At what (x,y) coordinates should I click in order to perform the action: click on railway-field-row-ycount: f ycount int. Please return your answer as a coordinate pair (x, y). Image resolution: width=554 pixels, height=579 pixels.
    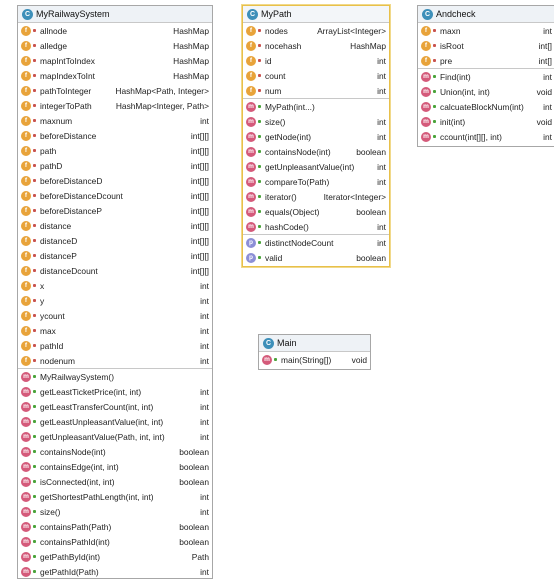
    Looking at the image, I should click on (115, 315).